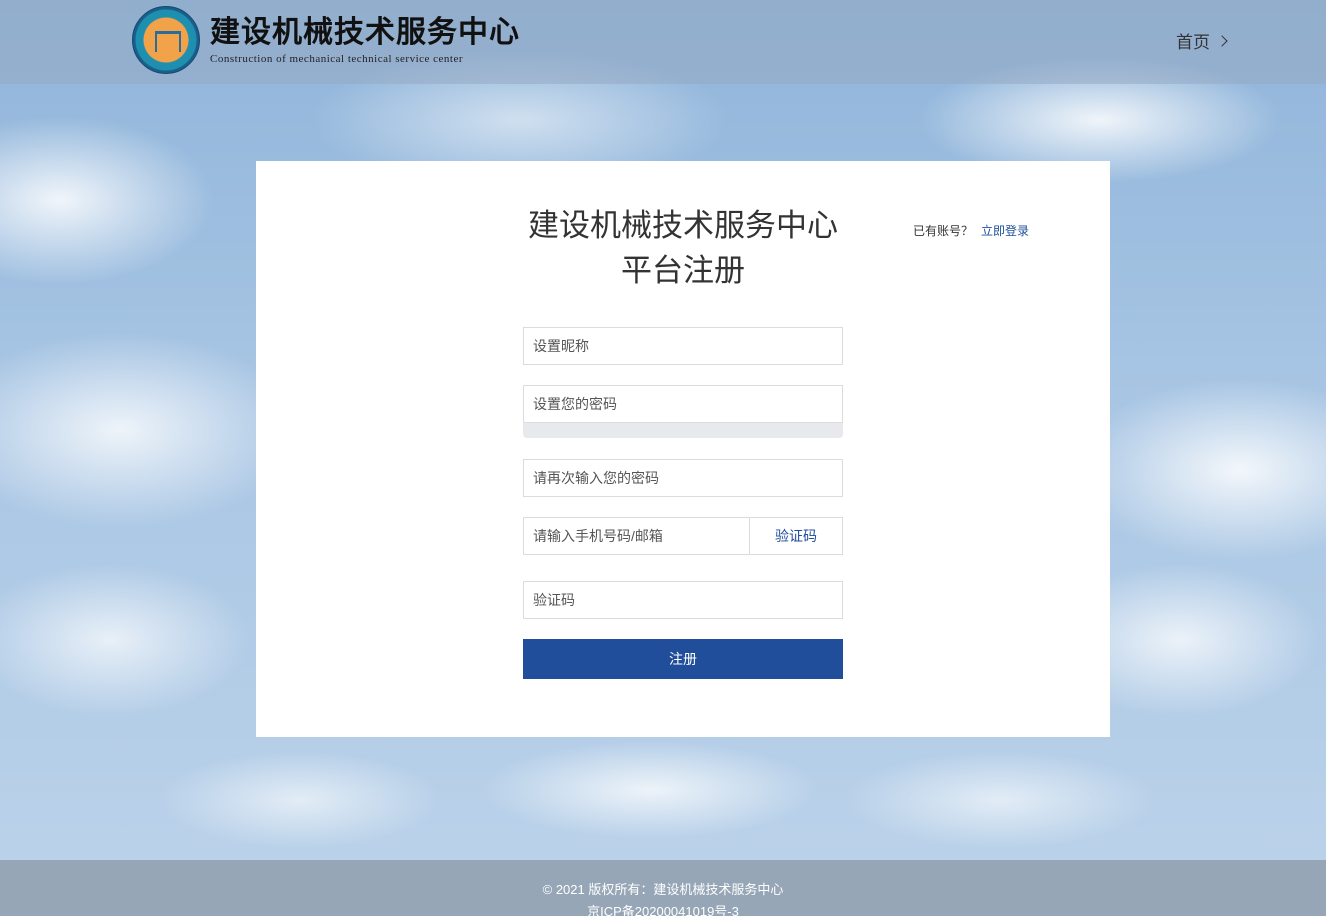 The image size is (1326, 916). What do you see at coordinates (1193, 42) in the screenshot?
I see `nav-home-label: 首页` at bounding box center [1193, 42].